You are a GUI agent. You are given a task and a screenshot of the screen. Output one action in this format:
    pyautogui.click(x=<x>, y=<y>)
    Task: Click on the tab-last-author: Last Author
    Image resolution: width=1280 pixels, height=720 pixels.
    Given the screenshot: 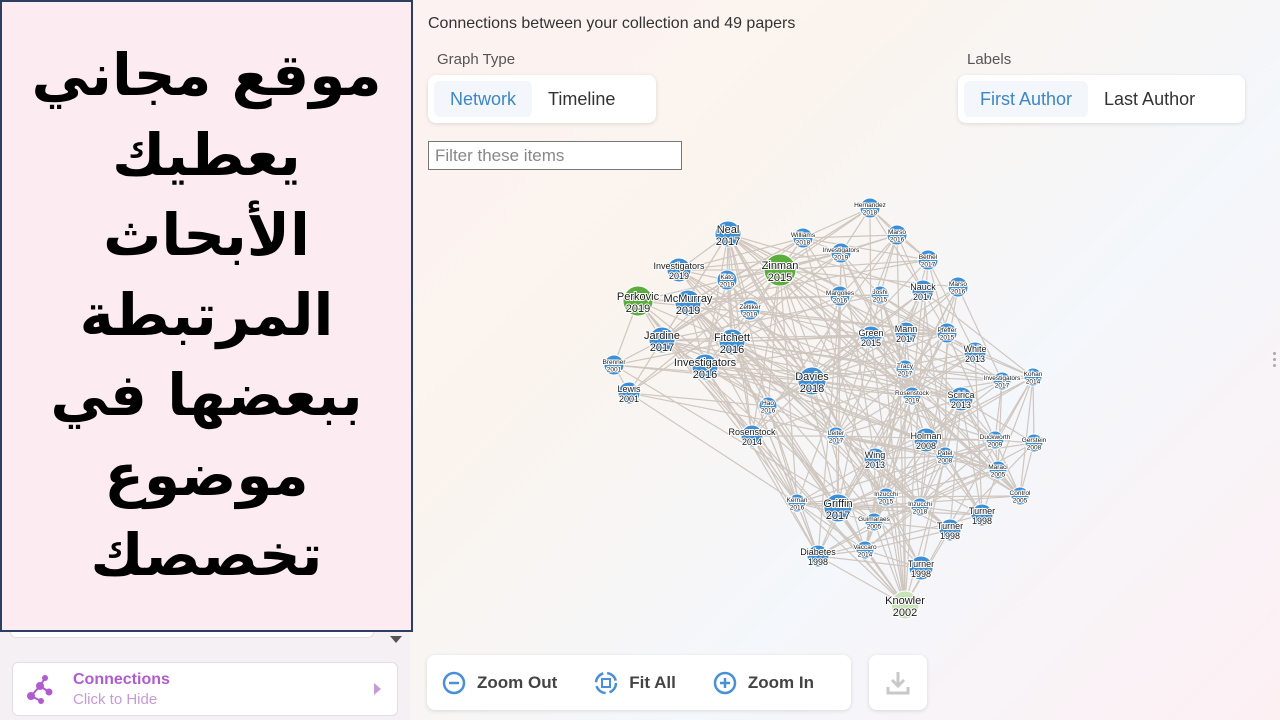 What is the action you would take?
    pyautogui.click(x=1149, y=99)
    